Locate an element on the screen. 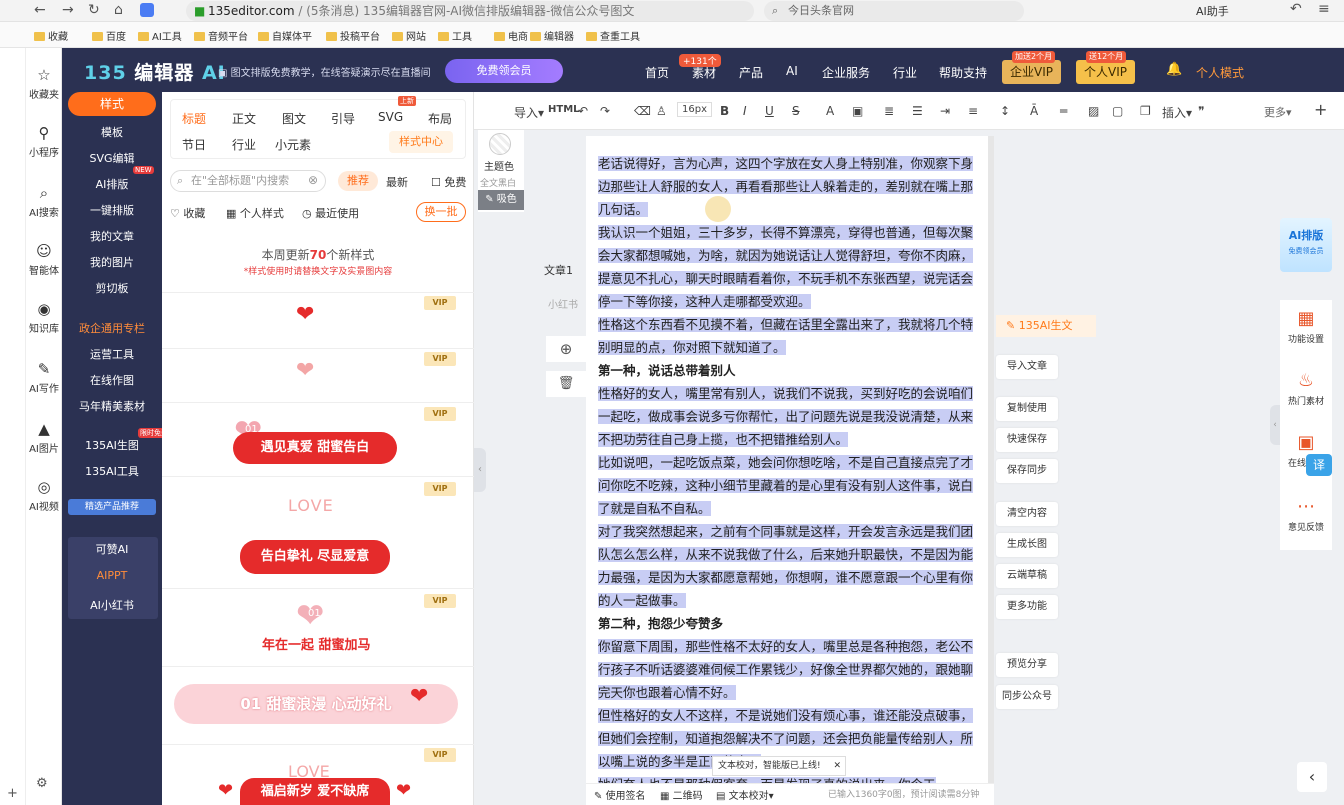 The image size is (1344, 805). recent-link: ◷ 最近使用 is located at coordinates (330, 213).